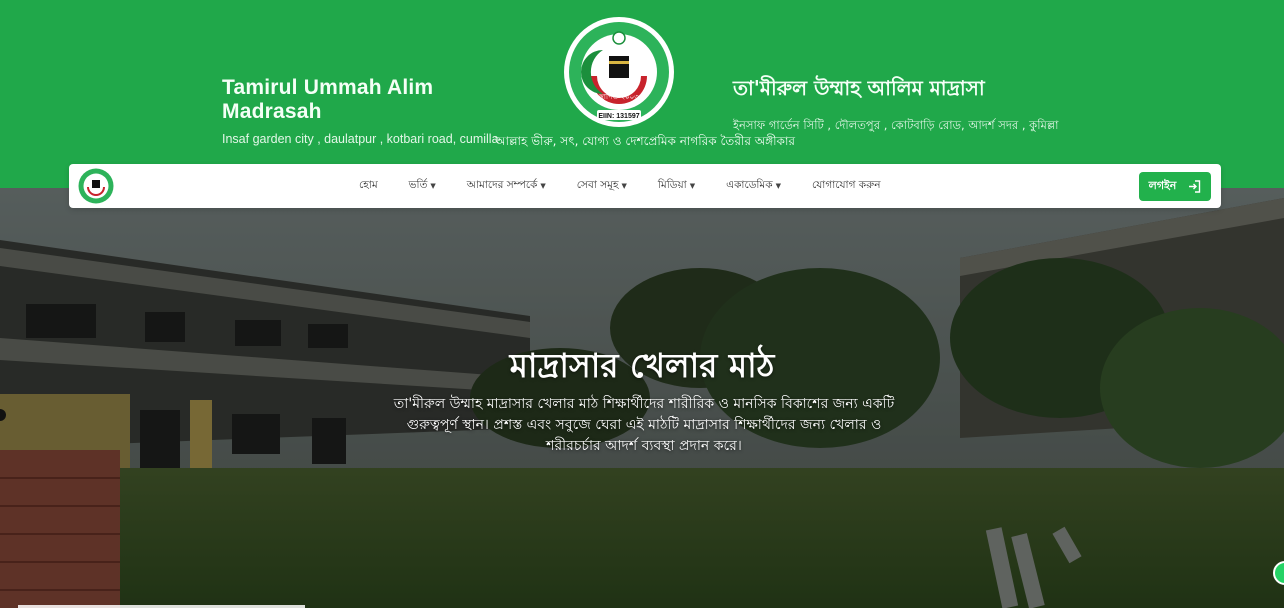 The width and height of the screenshot is (1284, 608). I want to click on nav-label: যোগাযোগ করুন, so click(846, 184).